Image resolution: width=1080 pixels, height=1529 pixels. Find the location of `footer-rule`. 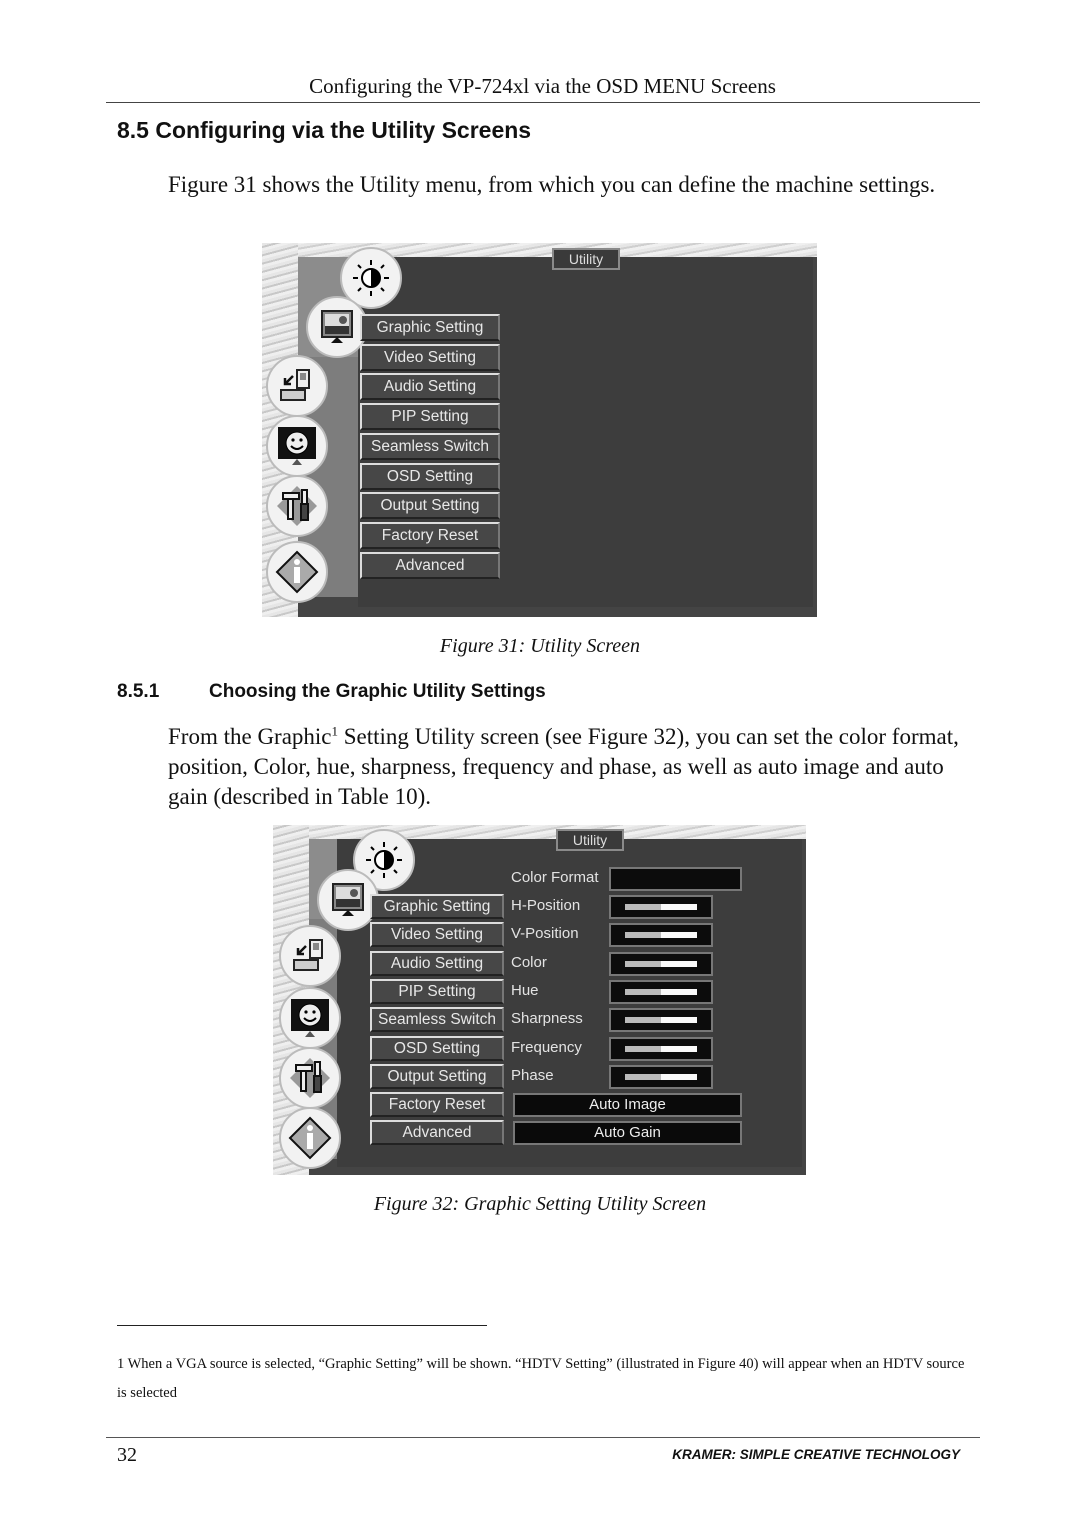

footer-rule is located at coordinates (543, 1437).